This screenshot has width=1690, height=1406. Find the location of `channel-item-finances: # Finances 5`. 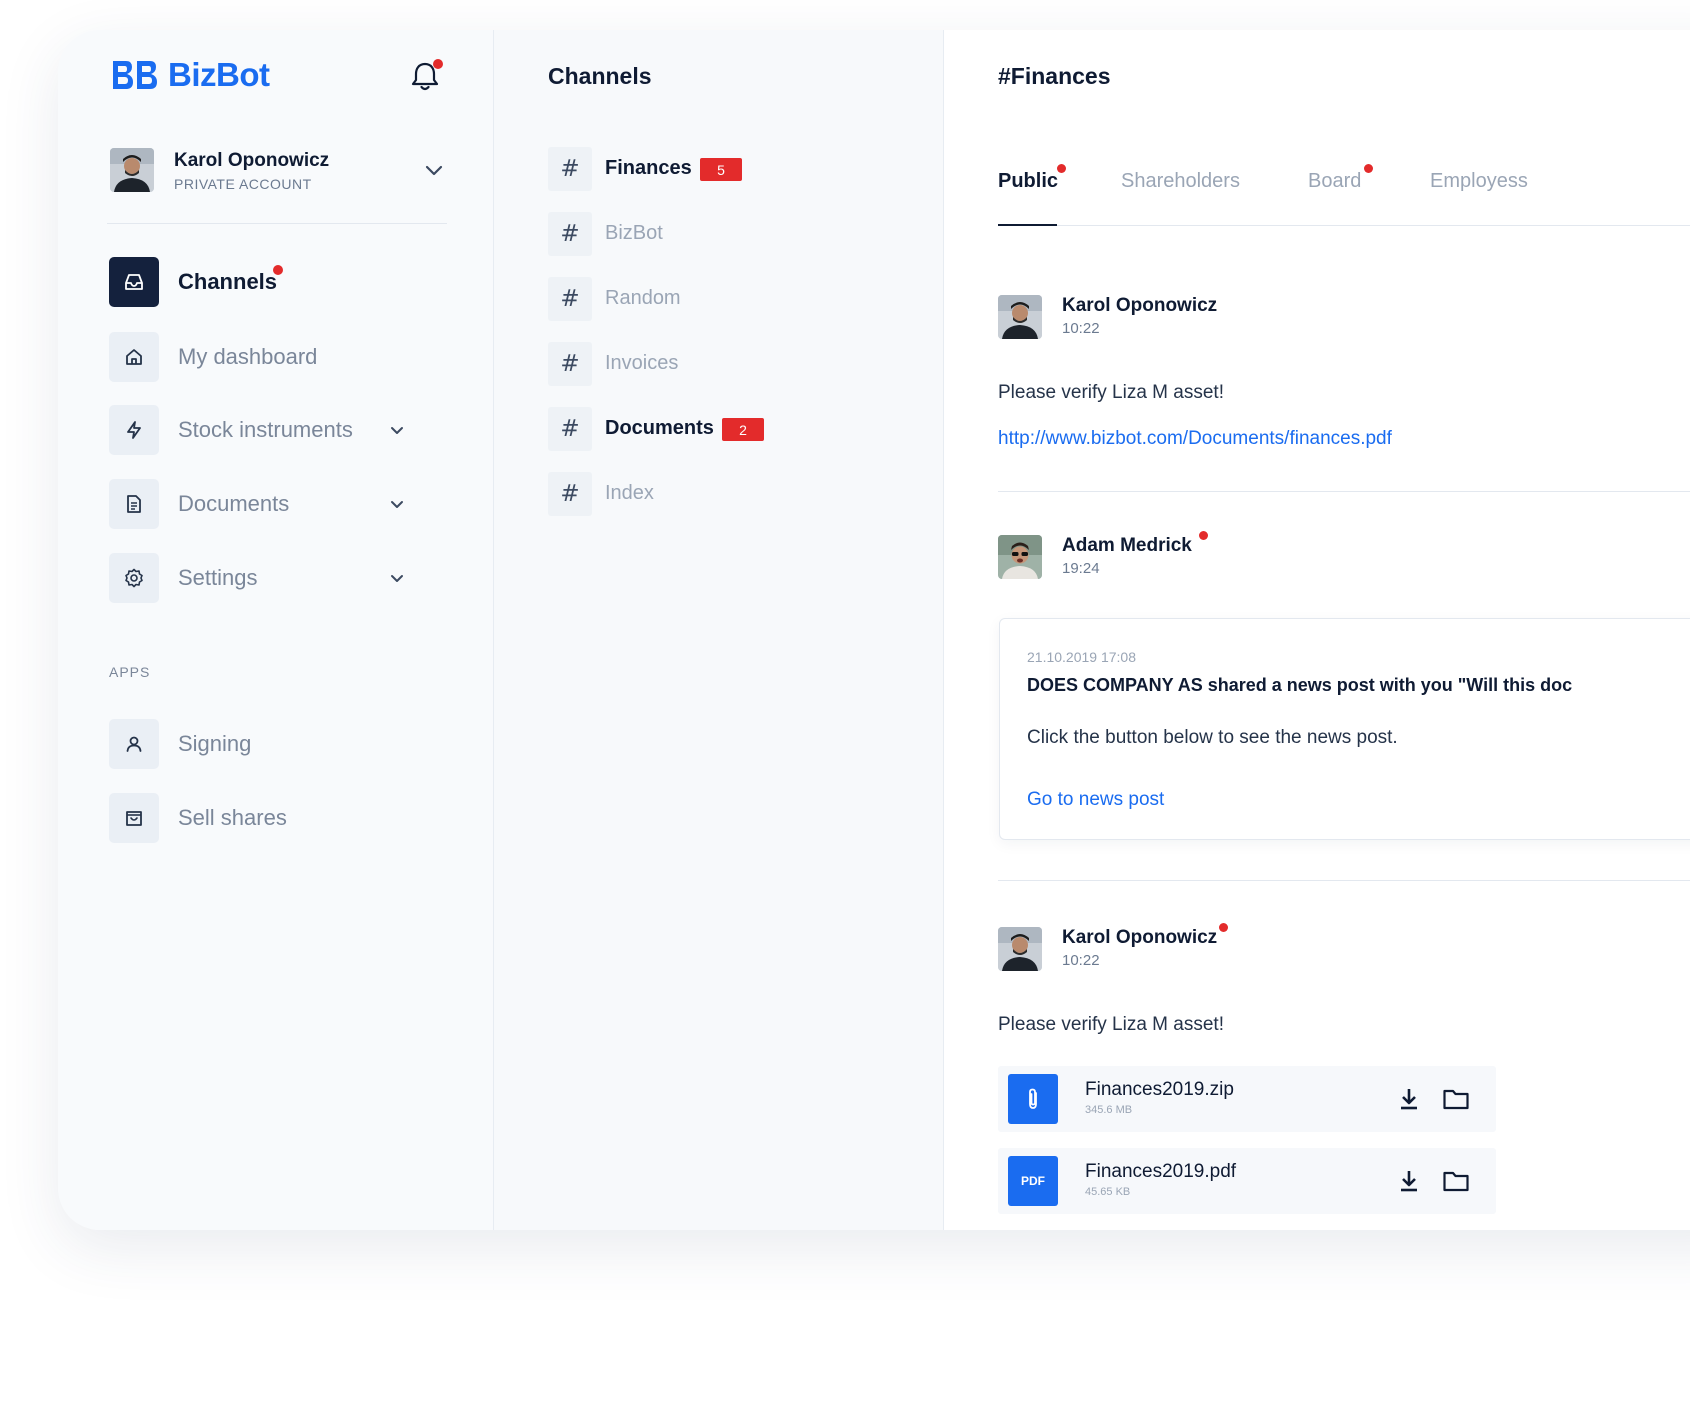

channel-item-finances: # Finances 5 is located at coordinates (738, 169).